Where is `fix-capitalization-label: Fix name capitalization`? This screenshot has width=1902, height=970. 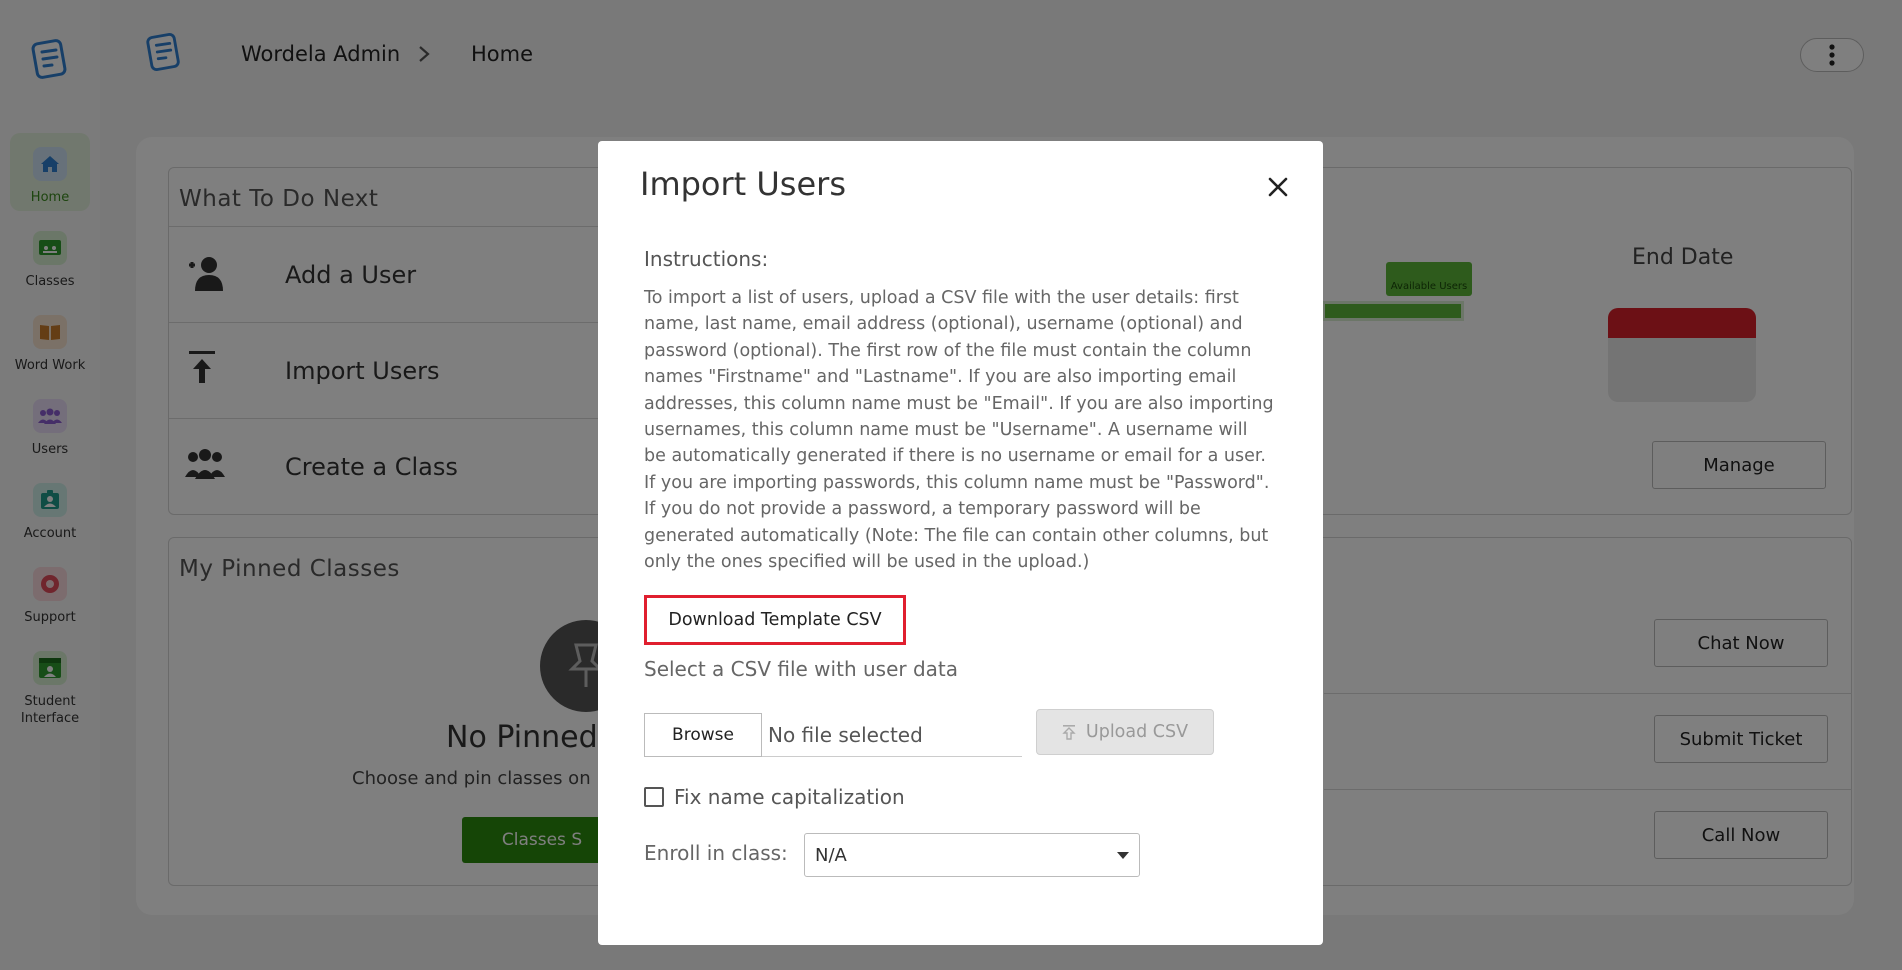 fix-capitalization-label: Fix name capitalization is located at coordinates (789, 797).